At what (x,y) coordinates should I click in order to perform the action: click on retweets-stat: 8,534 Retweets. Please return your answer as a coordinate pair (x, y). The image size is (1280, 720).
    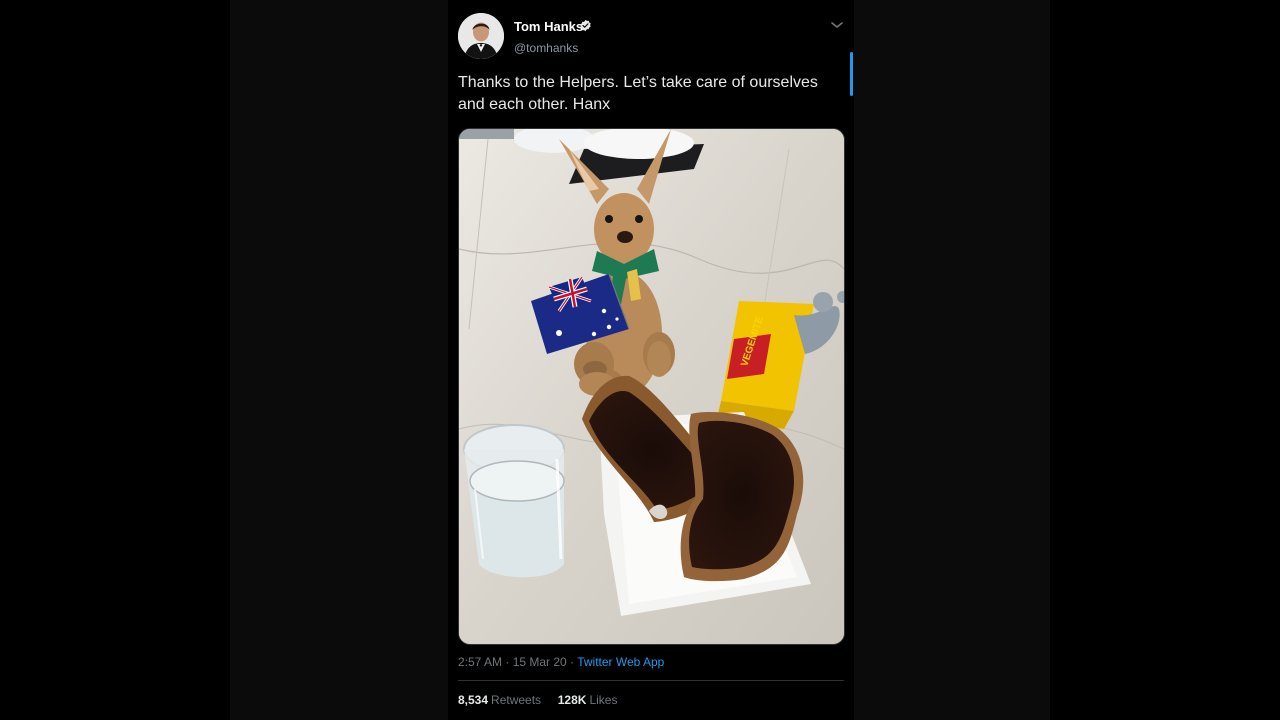
    Looking at the image, I should click on (501, 700).